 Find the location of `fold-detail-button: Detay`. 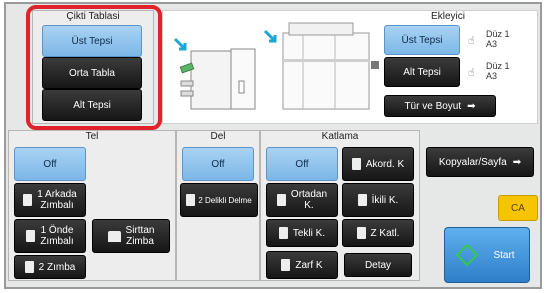

fold-detail-button: Detay is located at coordinates (378, 265).